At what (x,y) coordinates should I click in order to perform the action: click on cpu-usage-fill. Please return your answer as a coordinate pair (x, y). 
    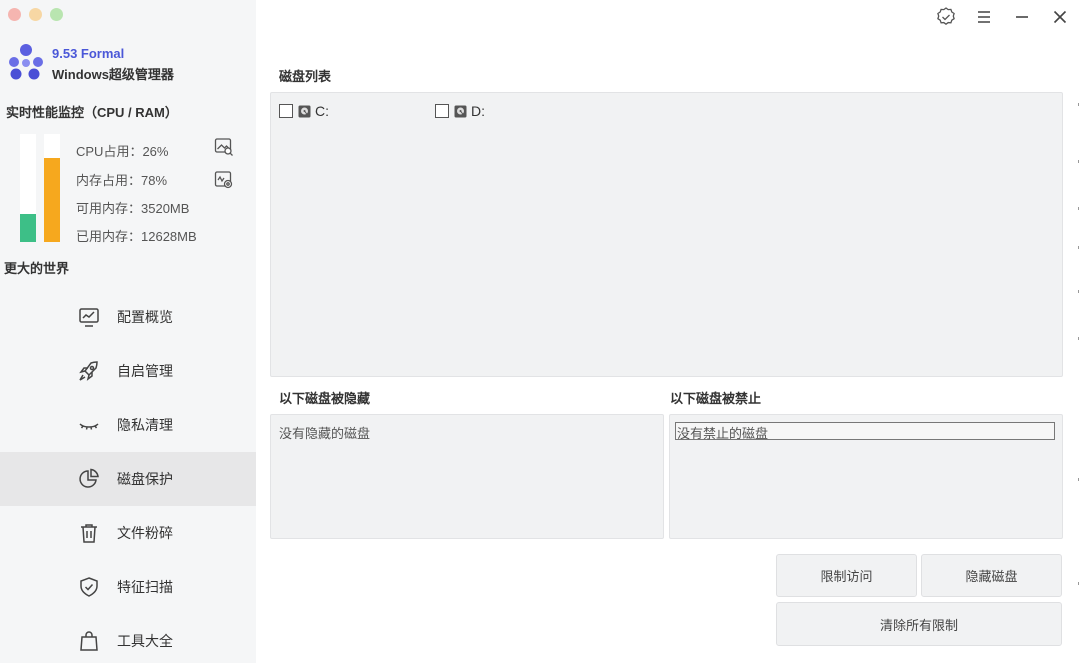
    Looking at the image, I should click on (28, 227).